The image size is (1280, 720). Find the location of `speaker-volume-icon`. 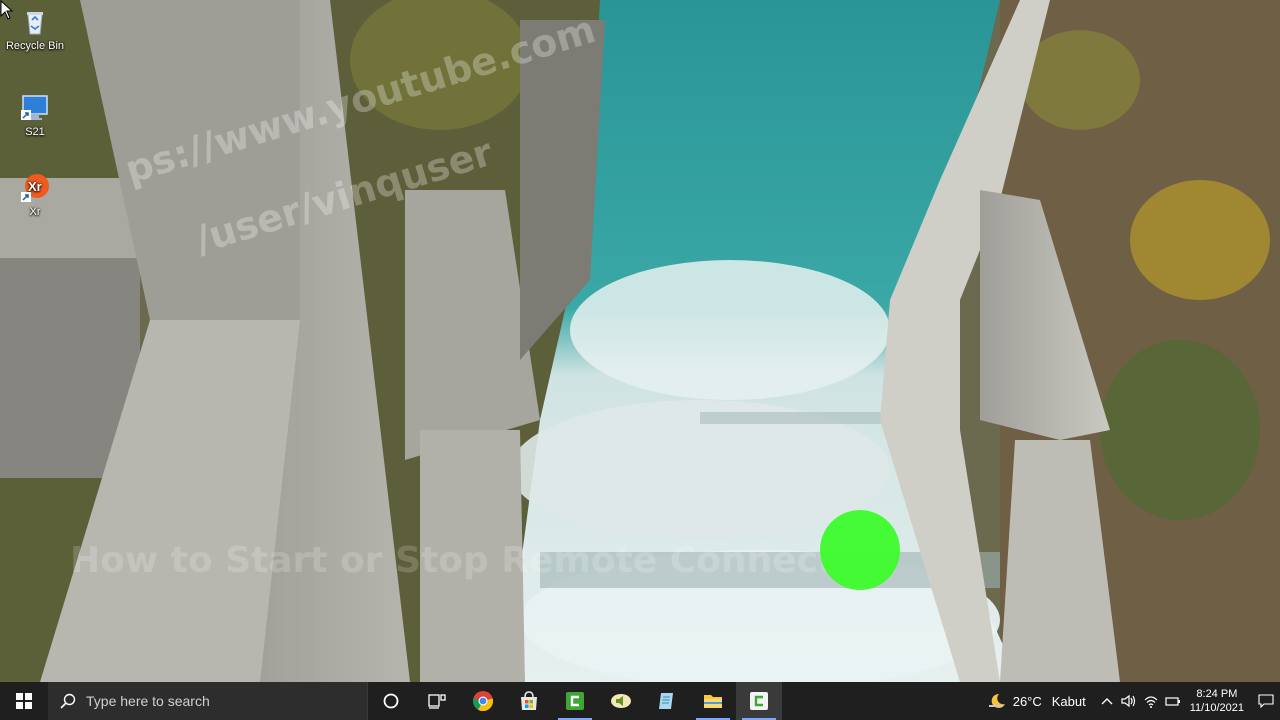

speaker-volume-icon is located at coordinates (1128, 701).